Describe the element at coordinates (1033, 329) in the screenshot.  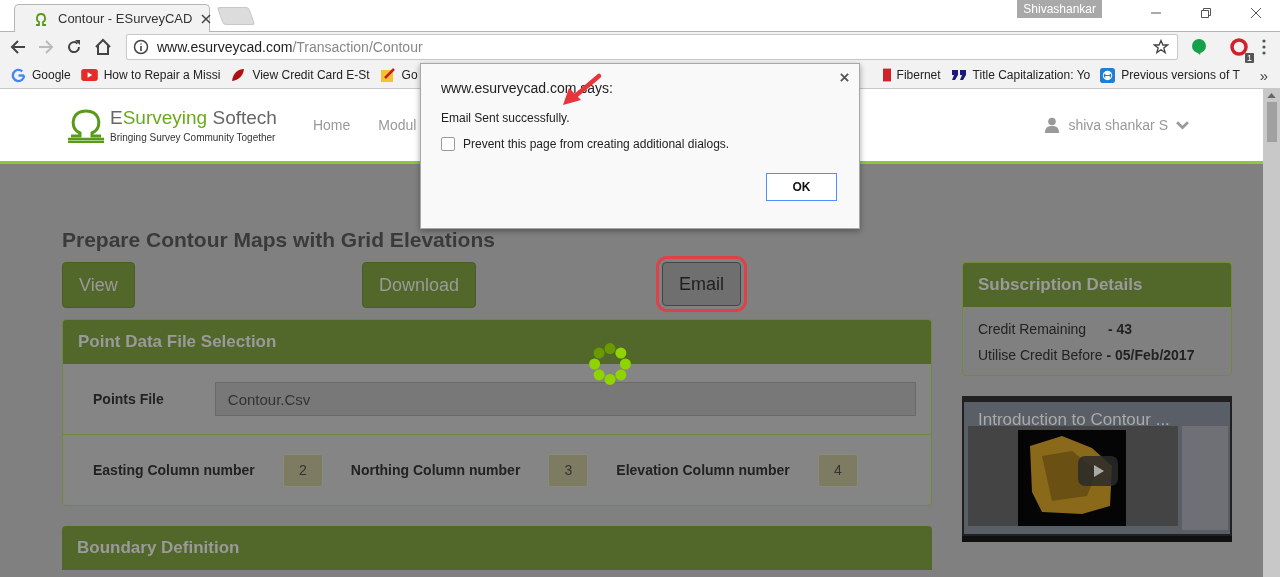
I see `detail-label: Credit Remaining` at that location.